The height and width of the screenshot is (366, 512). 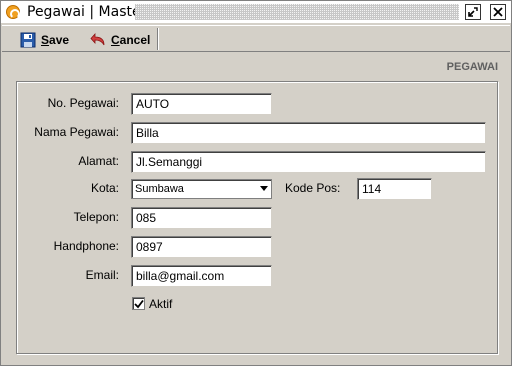 I want to click on close-button, so click(x=498, y=12).